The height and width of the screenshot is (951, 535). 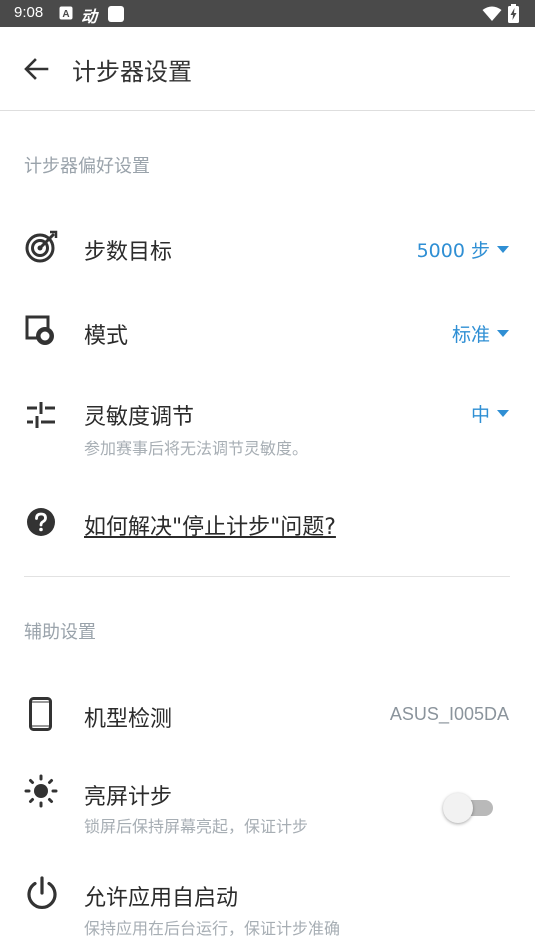 What do you see at coordinates (139, 417) in the screenshot?
I see `sensitivity-label: 灵敏度调节` at bounding box center [139, 417].